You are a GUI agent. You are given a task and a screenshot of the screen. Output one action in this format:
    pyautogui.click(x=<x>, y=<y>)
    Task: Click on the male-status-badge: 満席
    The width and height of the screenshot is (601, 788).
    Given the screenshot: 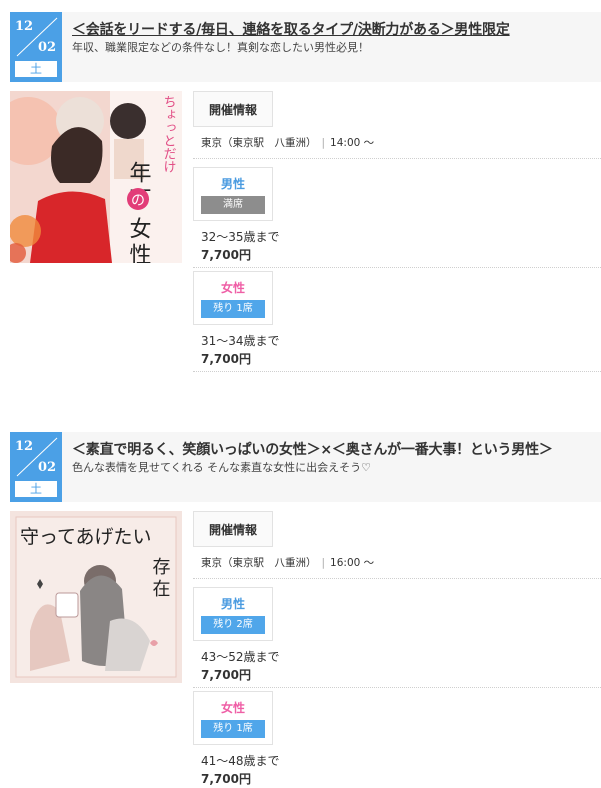 What is the action you would take?
    pyautogui.click(x=233, y=205)
    